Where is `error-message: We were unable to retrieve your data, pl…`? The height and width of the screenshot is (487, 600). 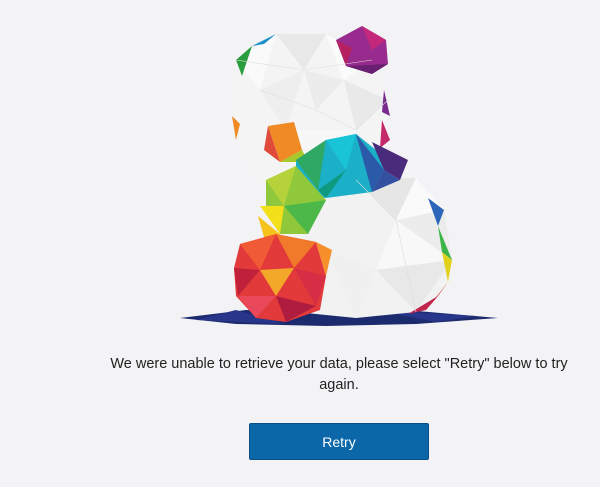 error-message: We were unable to retrieve your data, pl… is located at coordinates (339, 374).